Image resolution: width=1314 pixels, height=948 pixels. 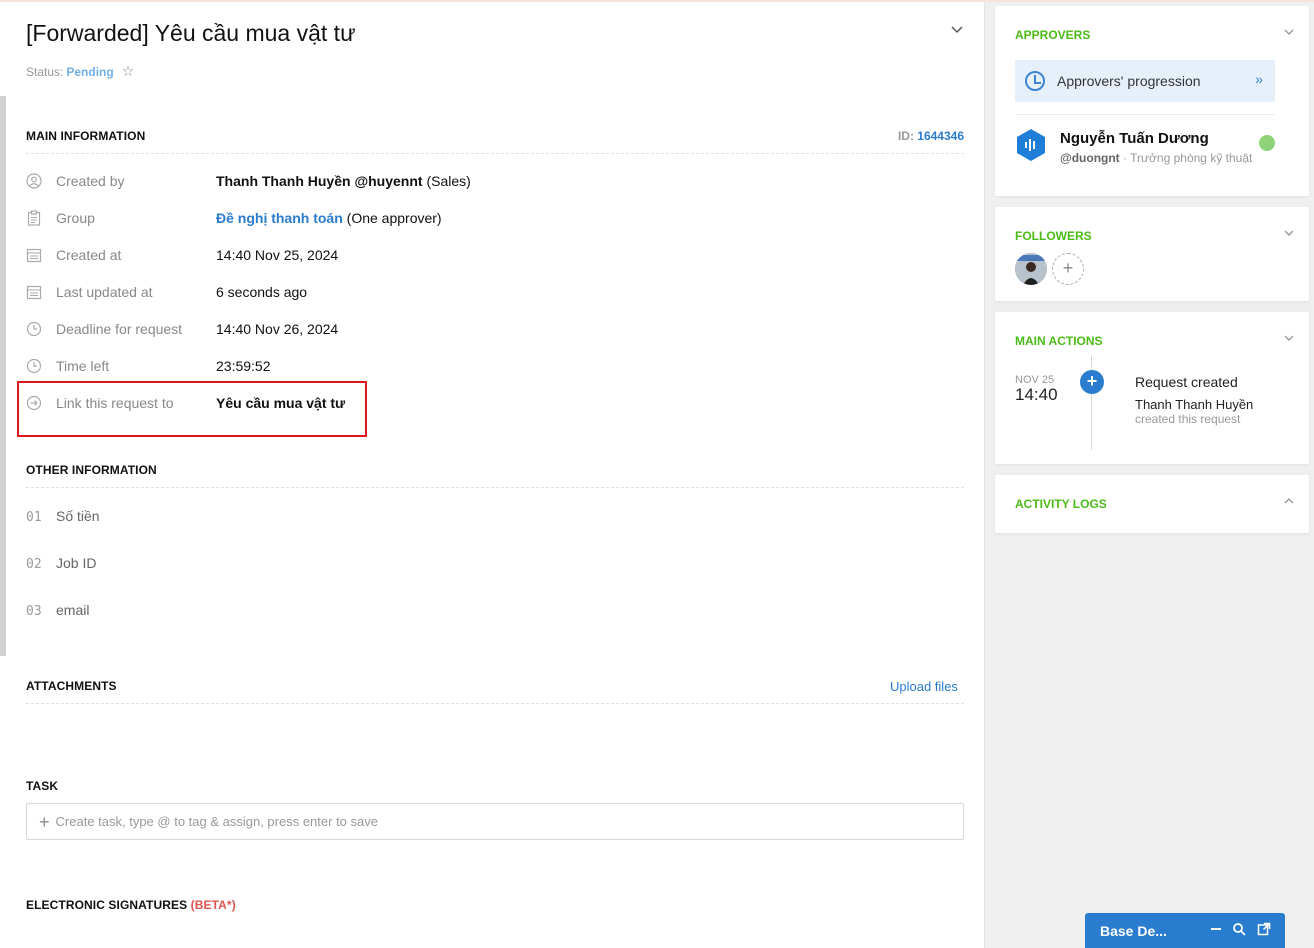 I want to click on attachments-heading: ATTACHMENTS, so click(x=71, y=686).